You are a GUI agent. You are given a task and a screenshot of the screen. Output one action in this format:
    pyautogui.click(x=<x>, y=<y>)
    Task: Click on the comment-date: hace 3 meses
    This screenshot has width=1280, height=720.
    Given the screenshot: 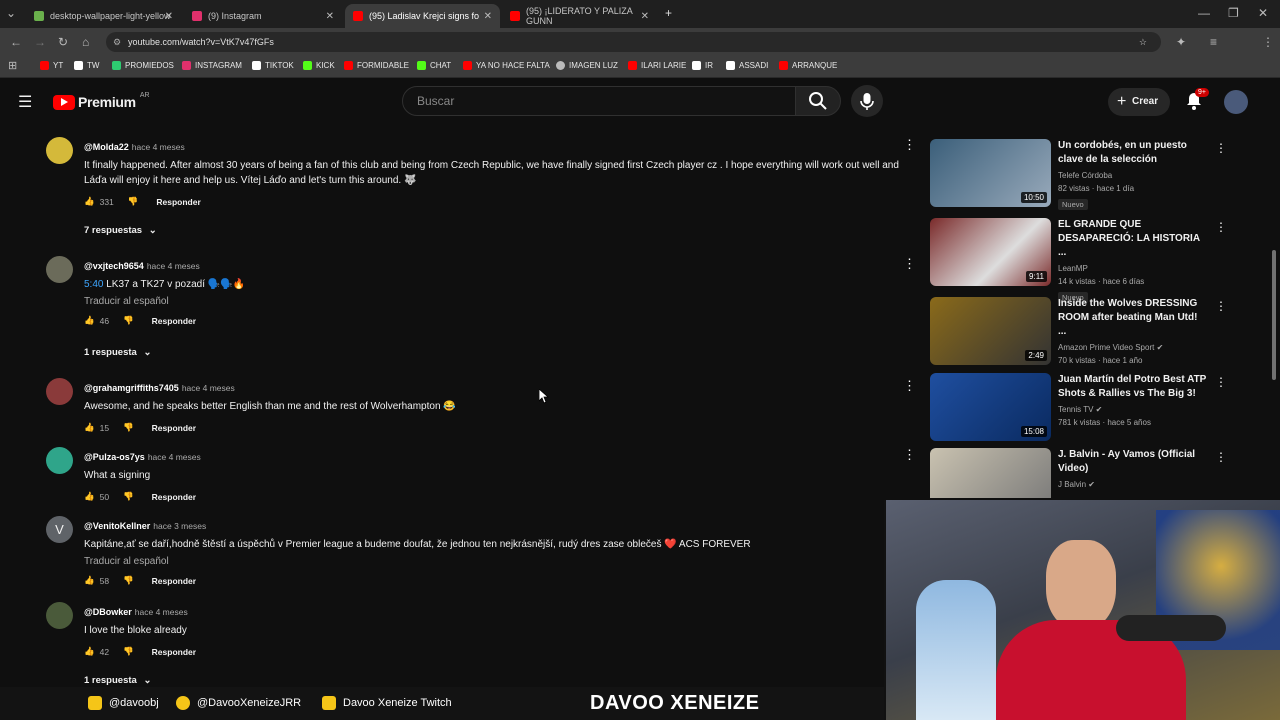 What is the action you would take?
    pyautogui.click(x=179, y=526)
    